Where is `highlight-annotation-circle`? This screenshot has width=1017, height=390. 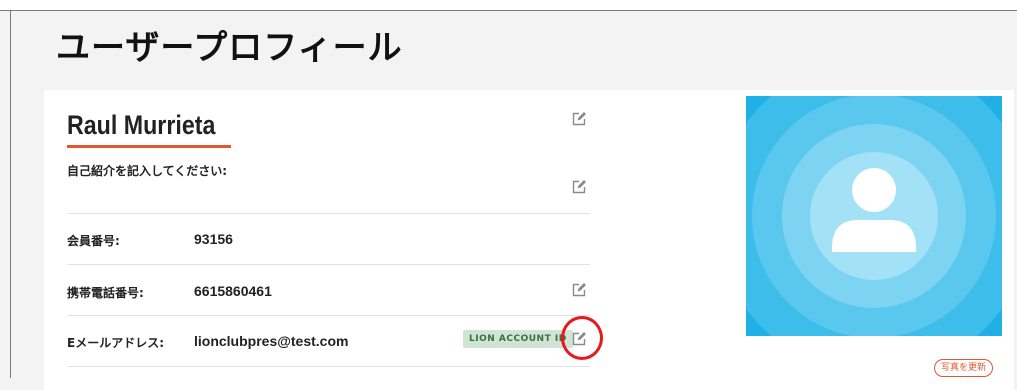
highlight-annotation-circle is located at coordinates (582, 338).